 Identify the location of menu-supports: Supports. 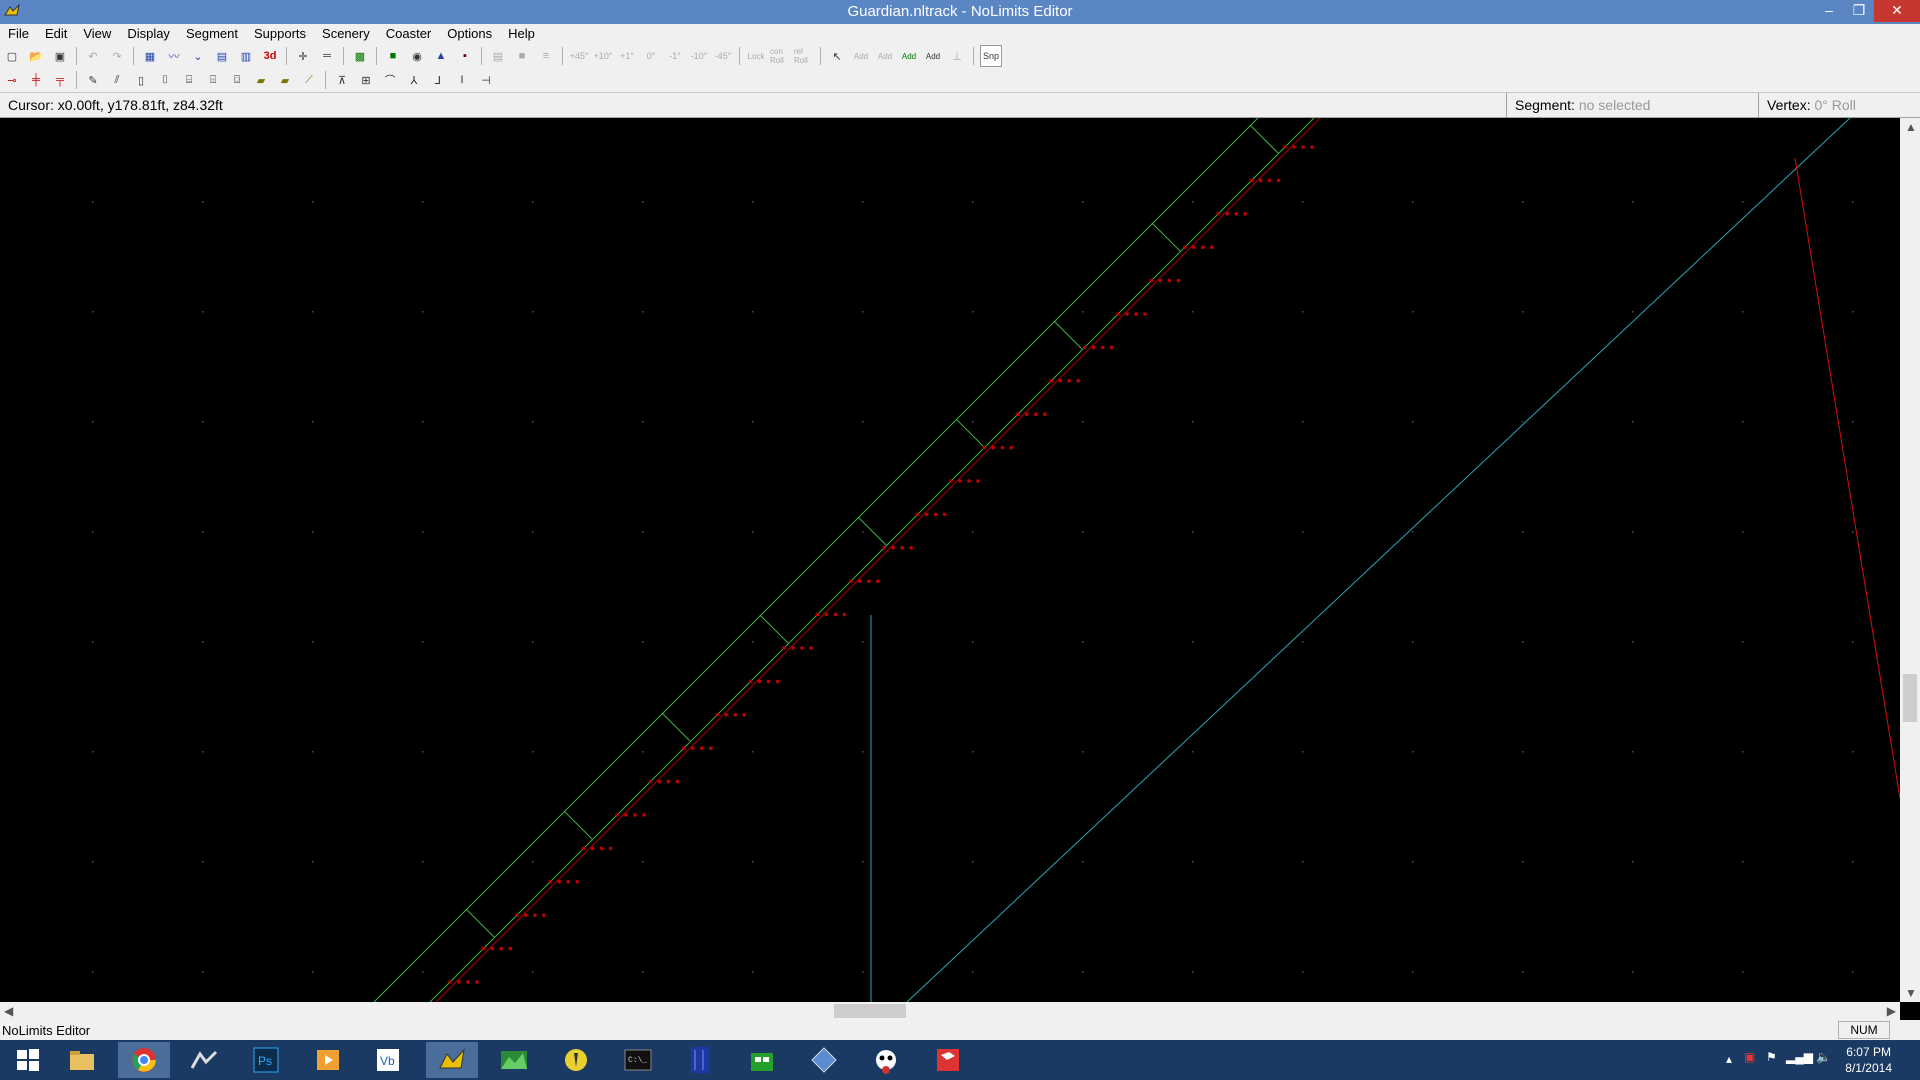
(280, 34).